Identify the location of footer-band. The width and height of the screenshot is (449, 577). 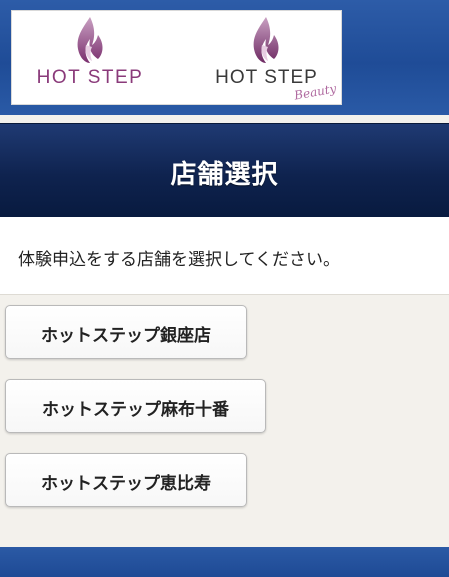
(224, 562).